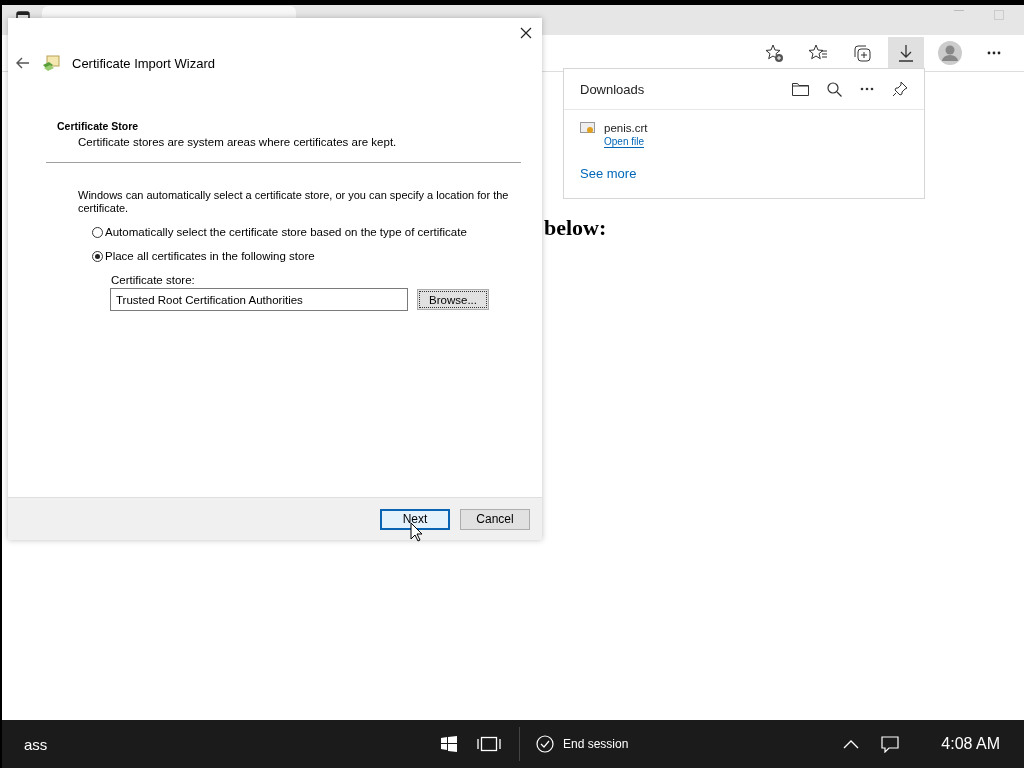 Image resolution: width=1024 pixels, height=768 pixels. Describe the element at coordinates (23, 63) in the screenshot. I see `back-arrow-icon` at that location.